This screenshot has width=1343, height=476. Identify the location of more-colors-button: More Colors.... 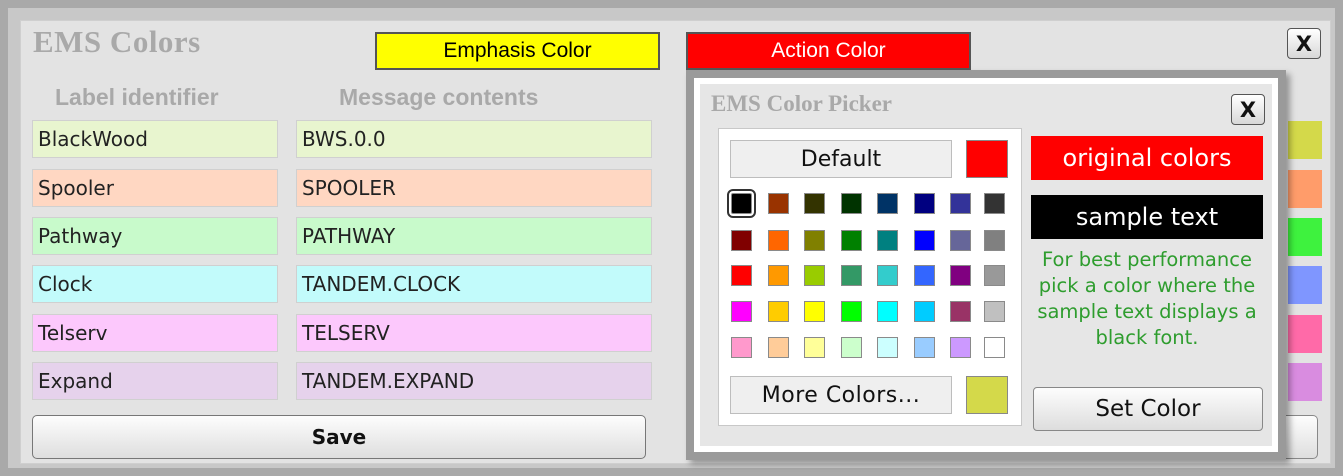
(841, 395).